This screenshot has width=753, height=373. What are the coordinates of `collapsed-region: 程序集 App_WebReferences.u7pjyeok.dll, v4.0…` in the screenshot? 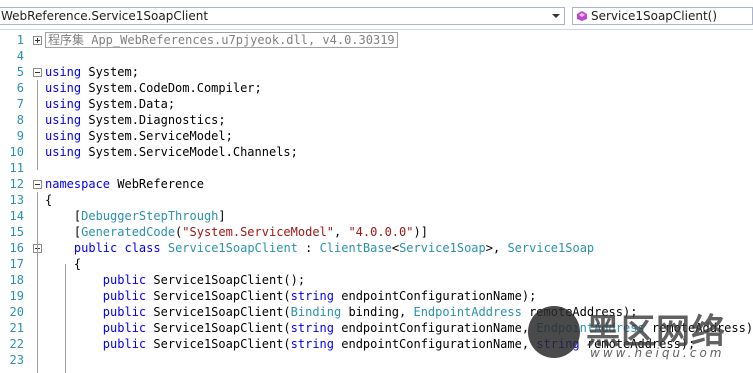 It's located at (221, 40).